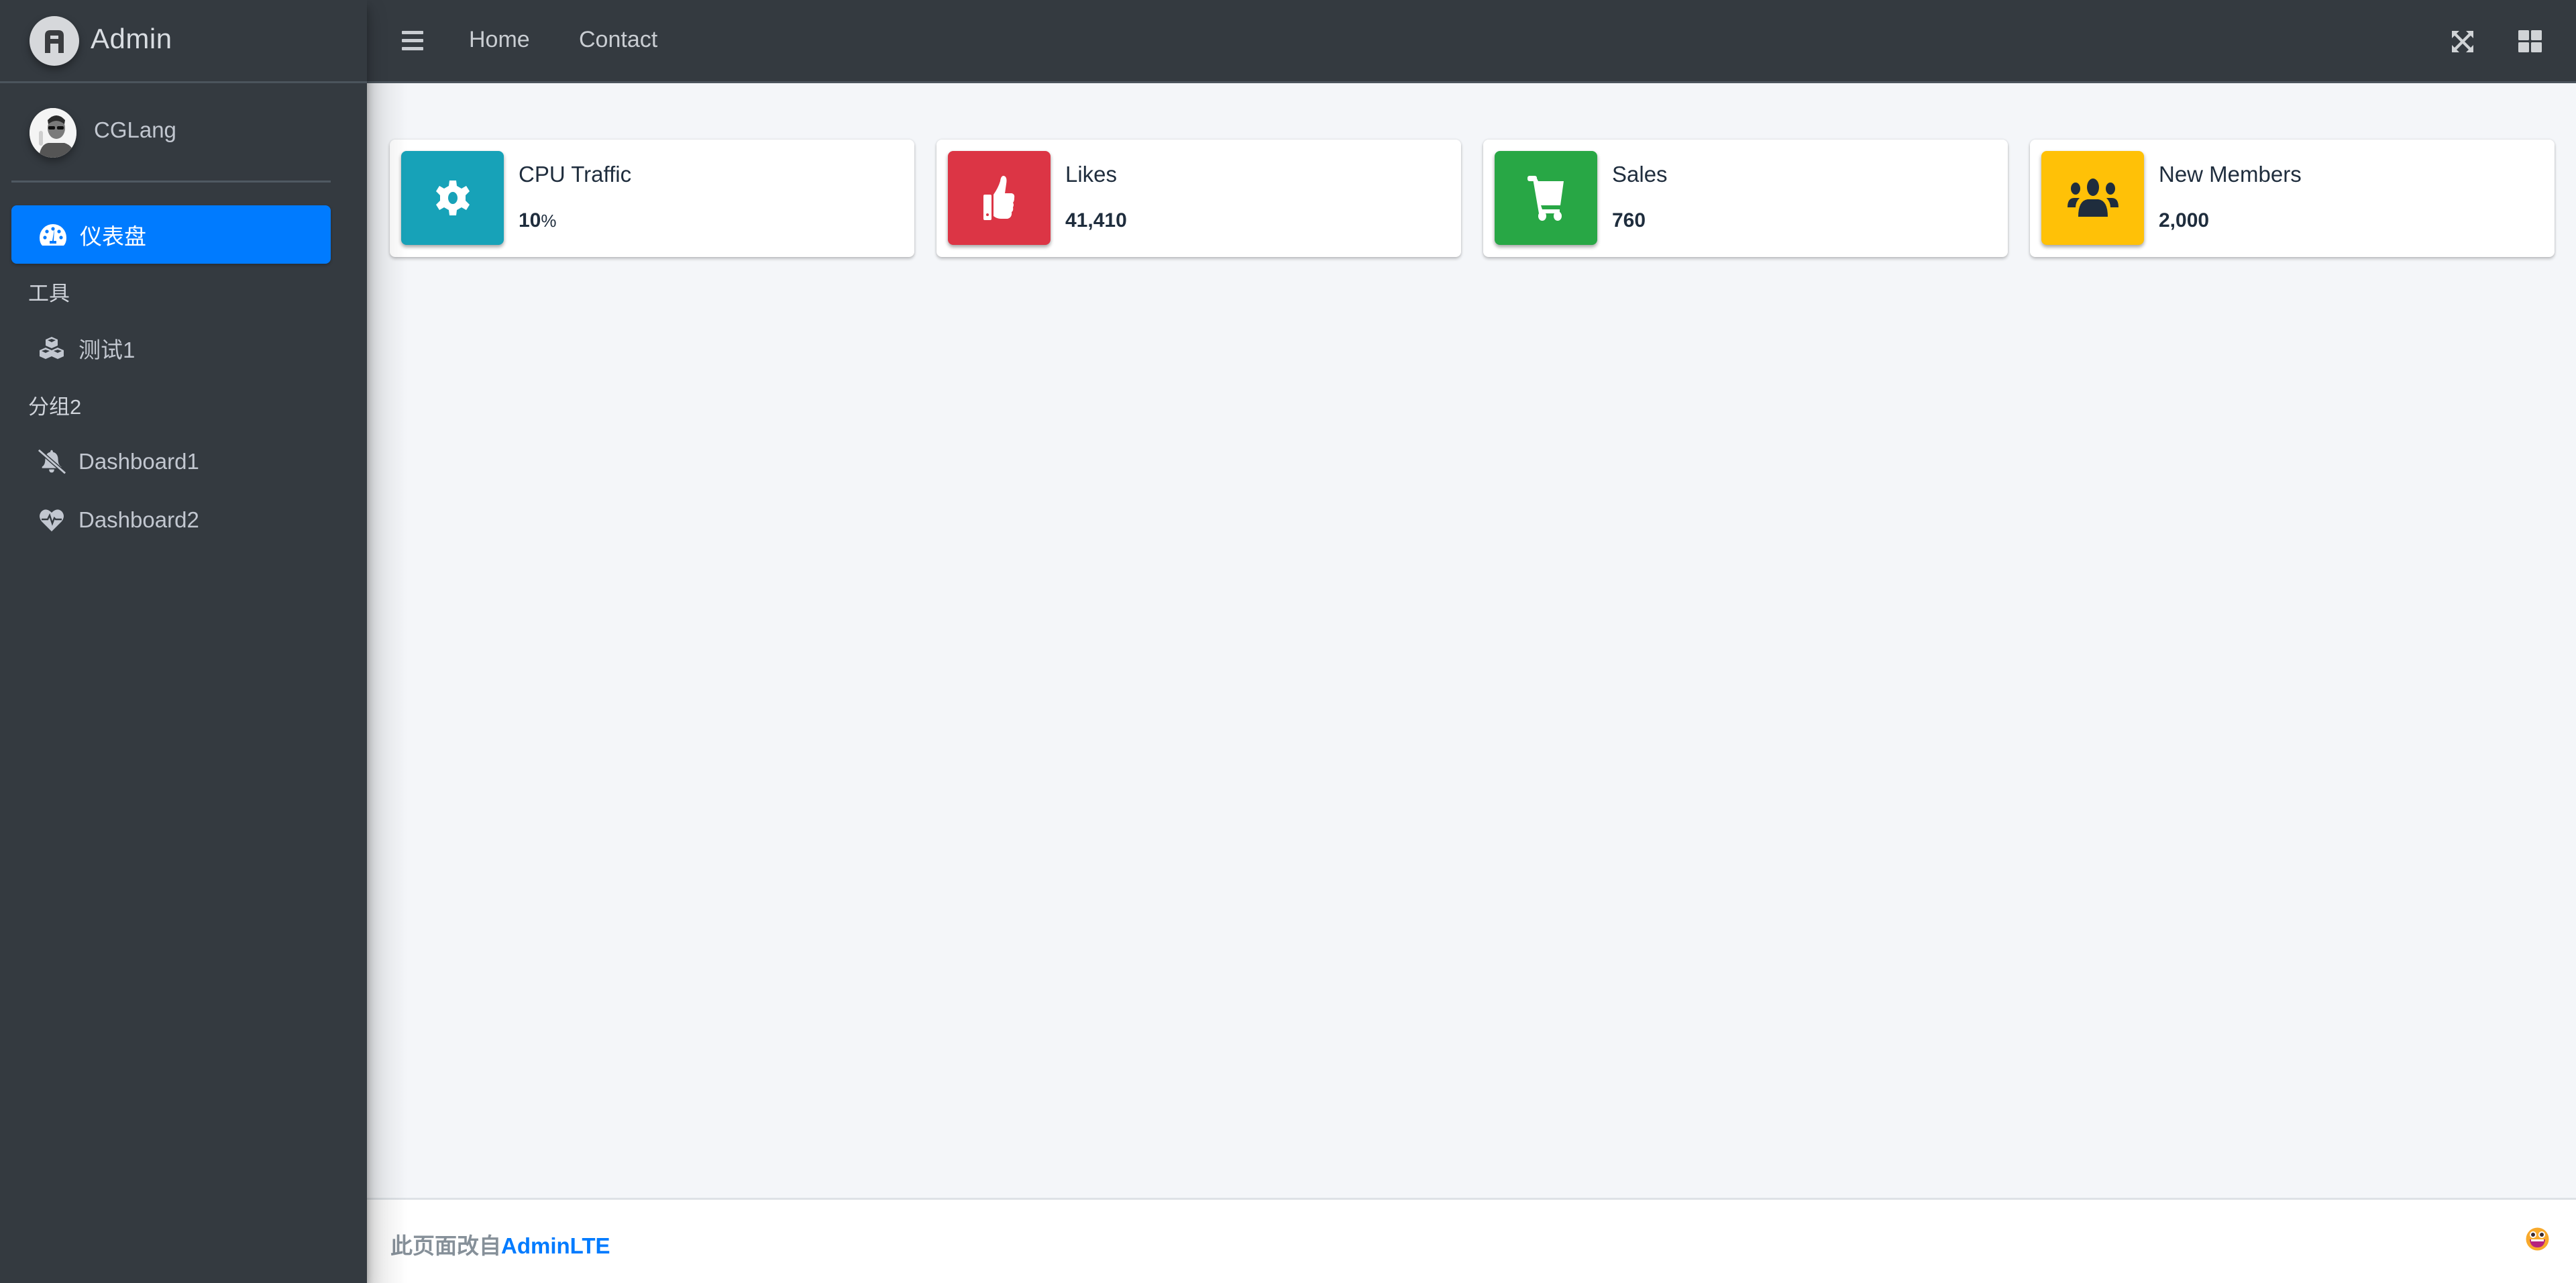 The height and width of the screenshot is (1283, 2576). I want to click on info-box-cpu-traffic: CPU Traffic 10%, so click(652, 199).